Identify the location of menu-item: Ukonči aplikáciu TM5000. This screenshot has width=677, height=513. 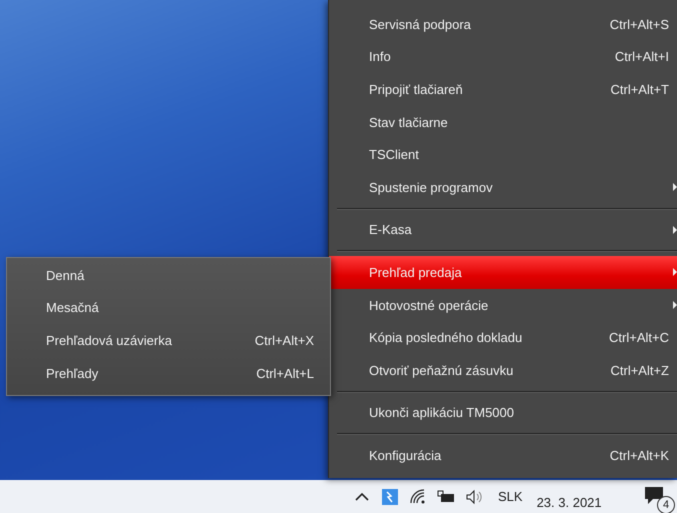
(503, 413).